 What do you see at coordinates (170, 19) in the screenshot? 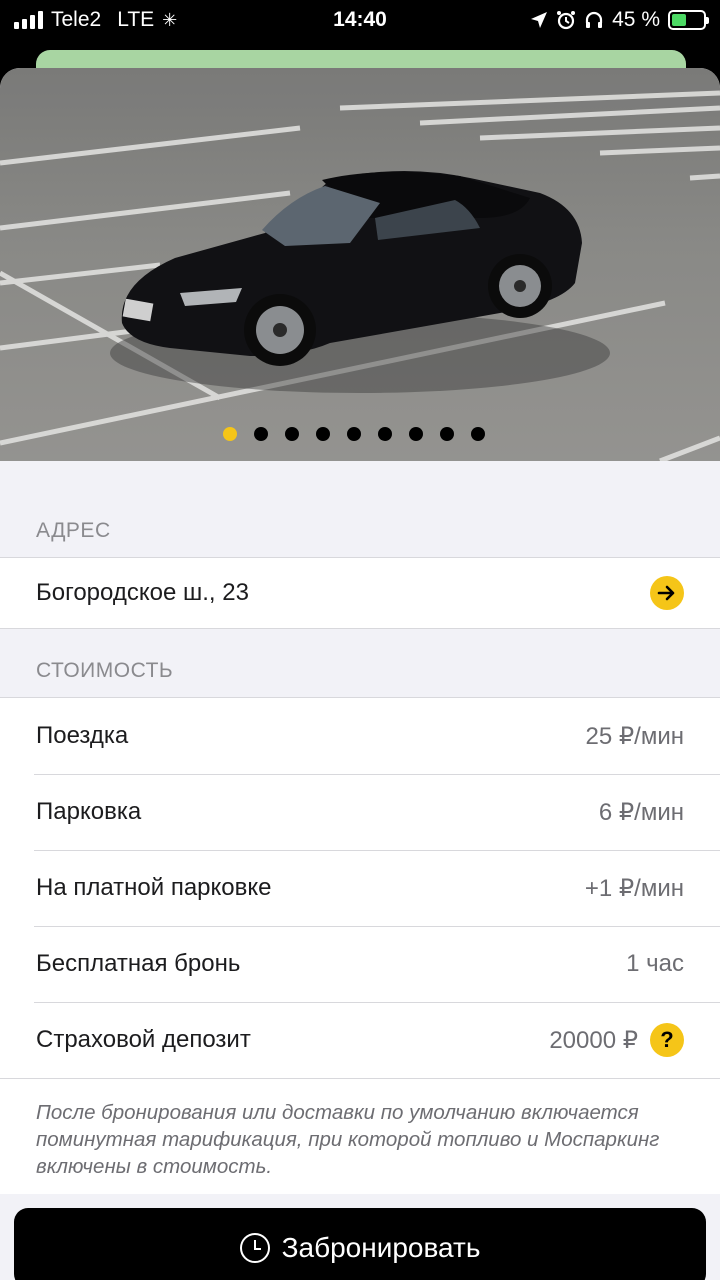
I see `loading-icon: ✳` at bounding box center [170, 19].